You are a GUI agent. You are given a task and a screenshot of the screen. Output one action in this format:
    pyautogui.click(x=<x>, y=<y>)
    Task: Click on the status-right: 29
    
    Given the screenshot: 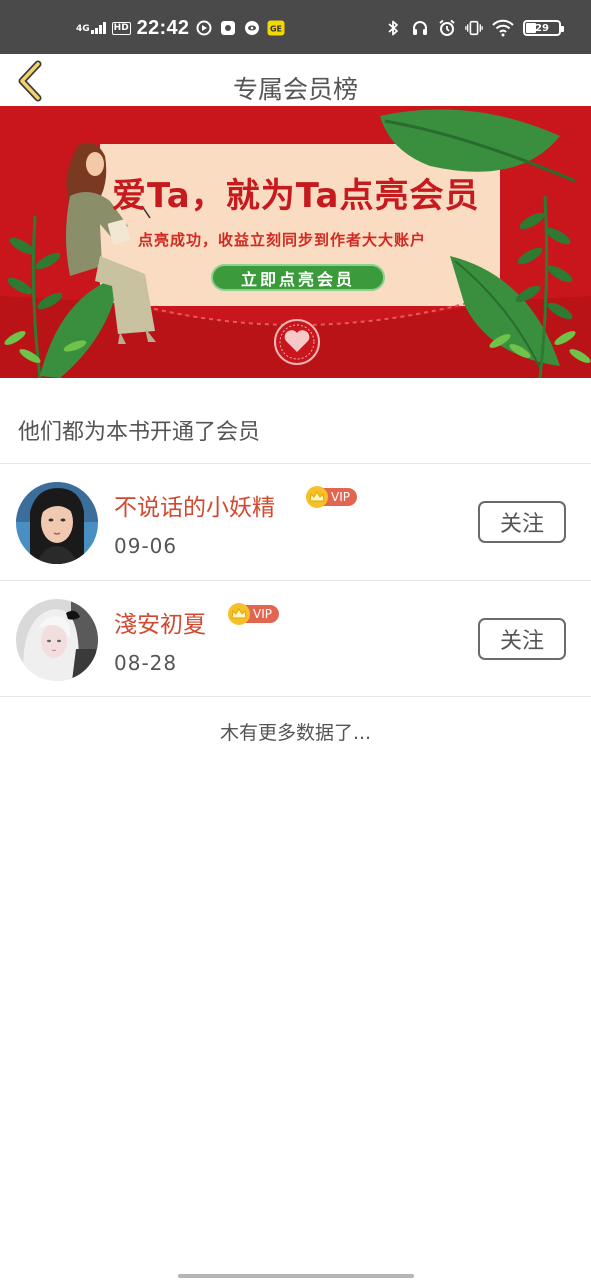 What is the action you would take?
    pyautogui.click(x=474, y=28)
    